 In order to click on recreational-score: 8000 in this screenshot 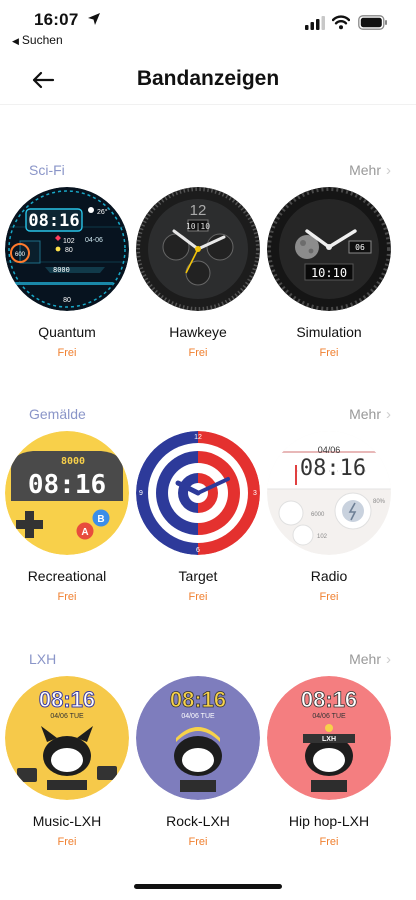, I will do `click(73, 461)`.